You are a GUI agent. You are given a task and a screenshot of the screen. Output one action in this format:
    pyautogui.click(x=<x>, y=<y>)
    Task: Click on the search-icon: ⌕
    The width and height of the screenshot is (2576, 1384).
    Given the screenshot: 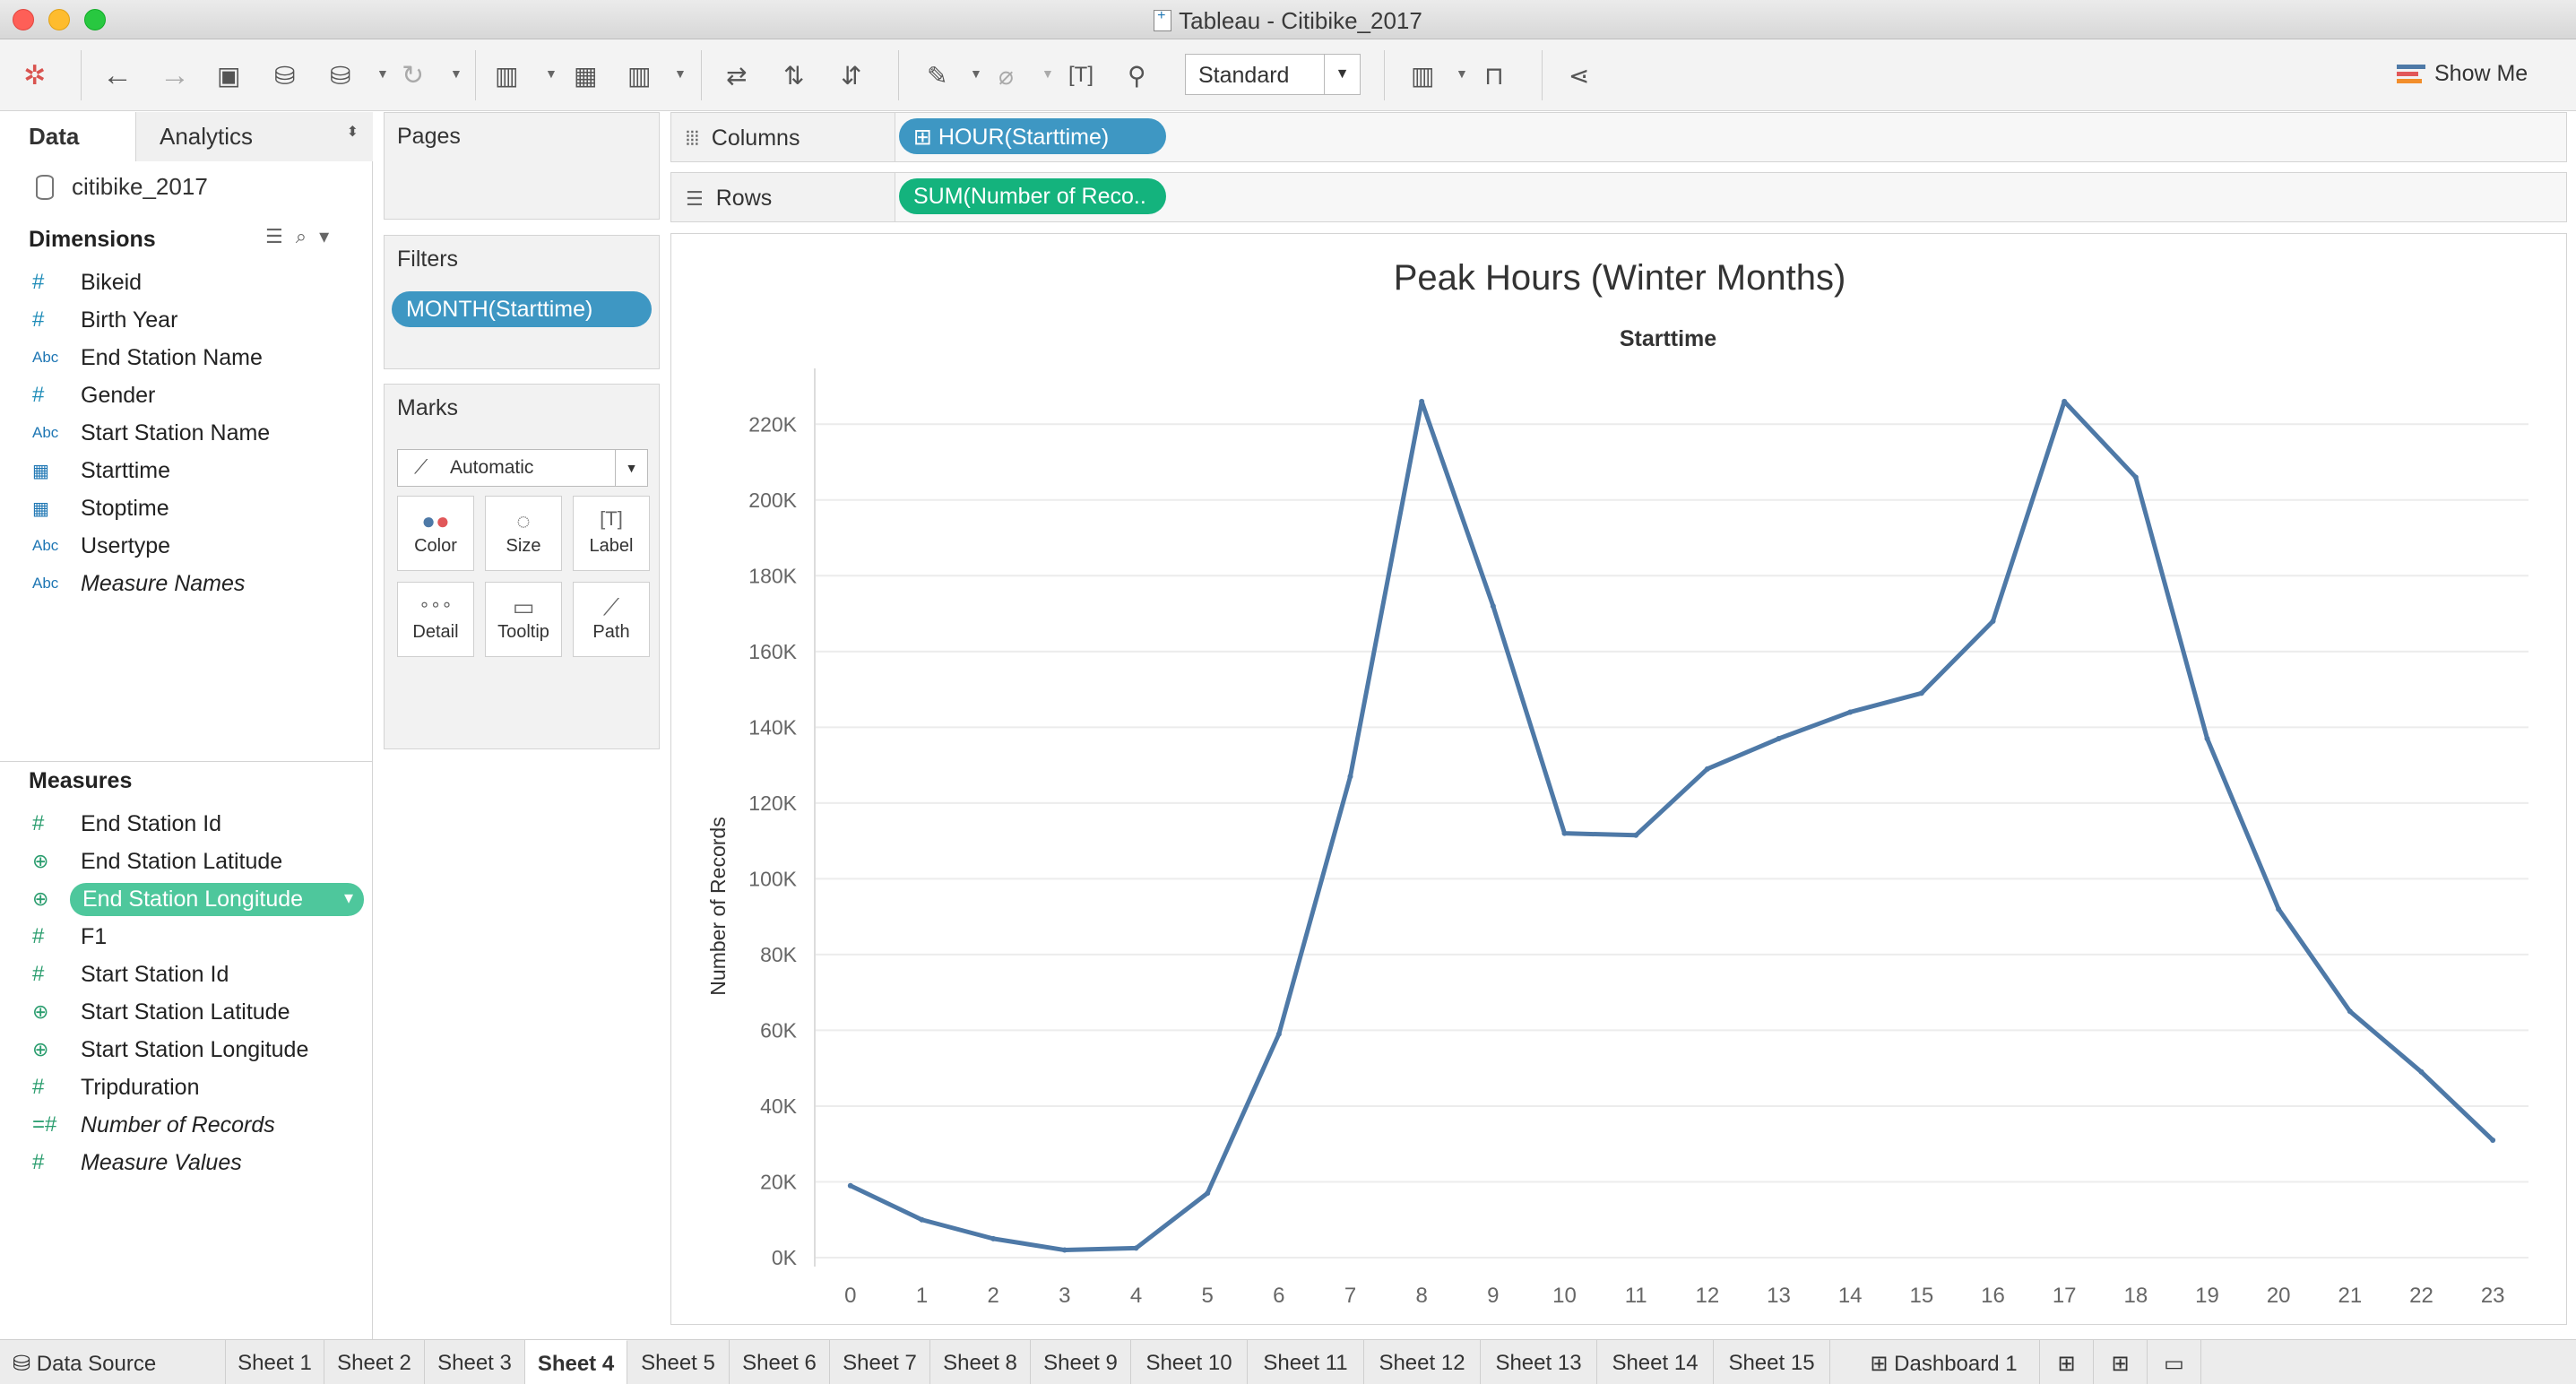 What is the action you would take?
    pyautogui.click(x=307, y=236)
    